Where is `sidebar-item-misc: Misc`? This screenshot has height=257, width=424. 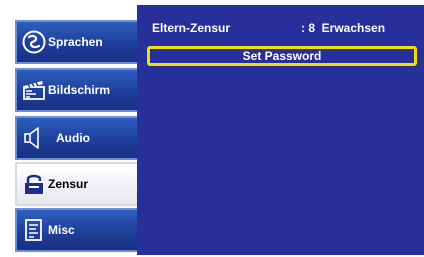 sidebar-item-misc: Misc is located at coordinates (76, 230).